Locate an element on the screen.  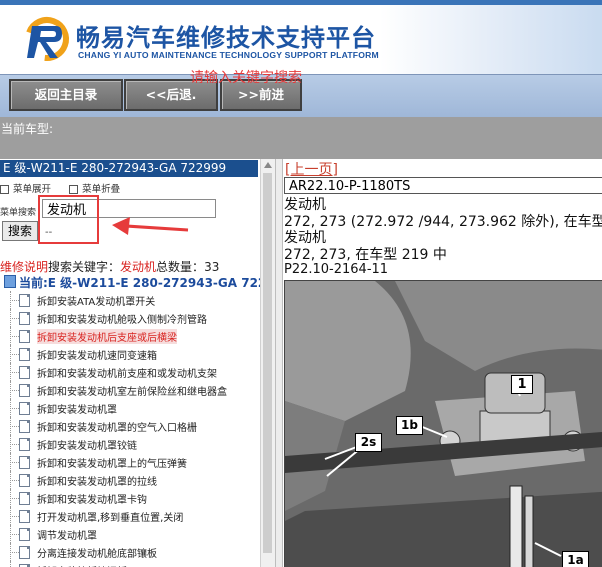
tree-item: 拆卸和安装发动机罩的空气入口格栅 is located at coordinates (130, 426).